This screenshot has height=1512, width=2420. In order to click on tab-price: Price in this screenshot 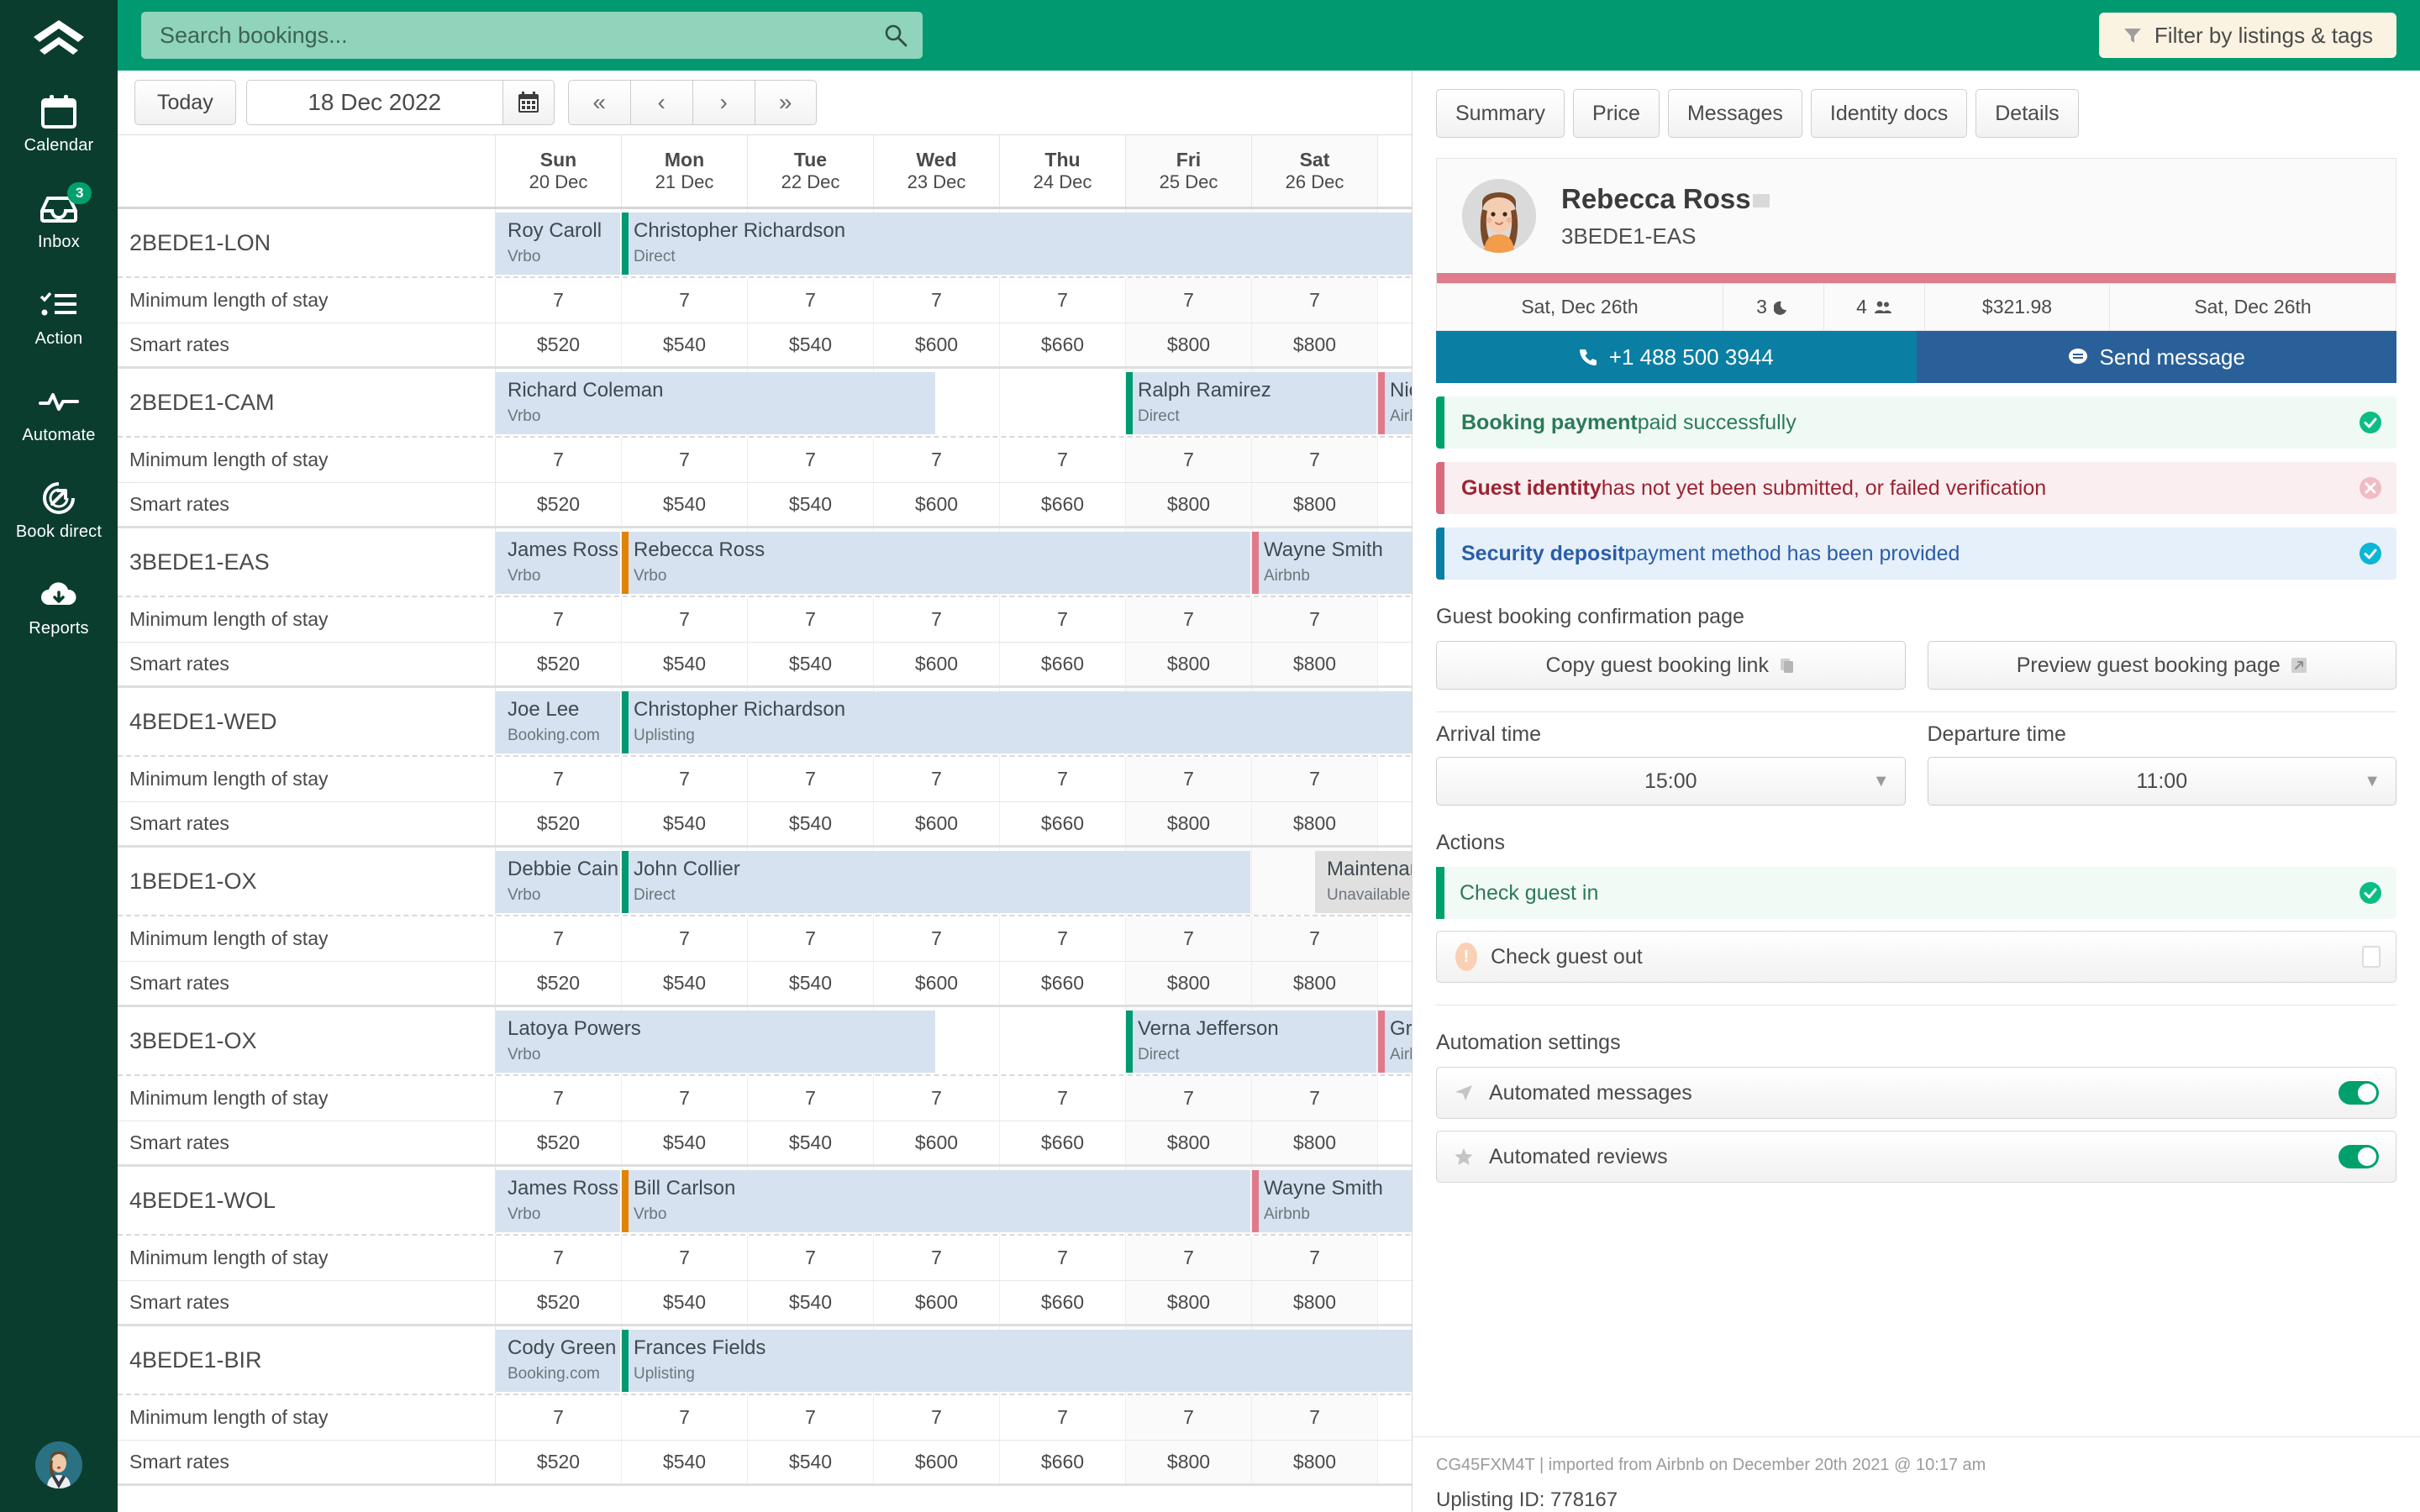, I will do `click(1616, 113)`.